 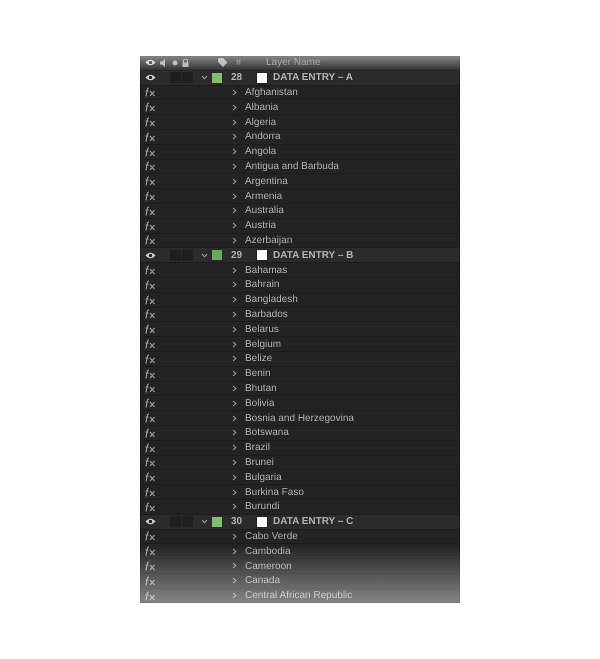 What do you see at coordinates (237, 78) in the screenshot?
I see `layer-number: 28` at bounding box center [237, 78].